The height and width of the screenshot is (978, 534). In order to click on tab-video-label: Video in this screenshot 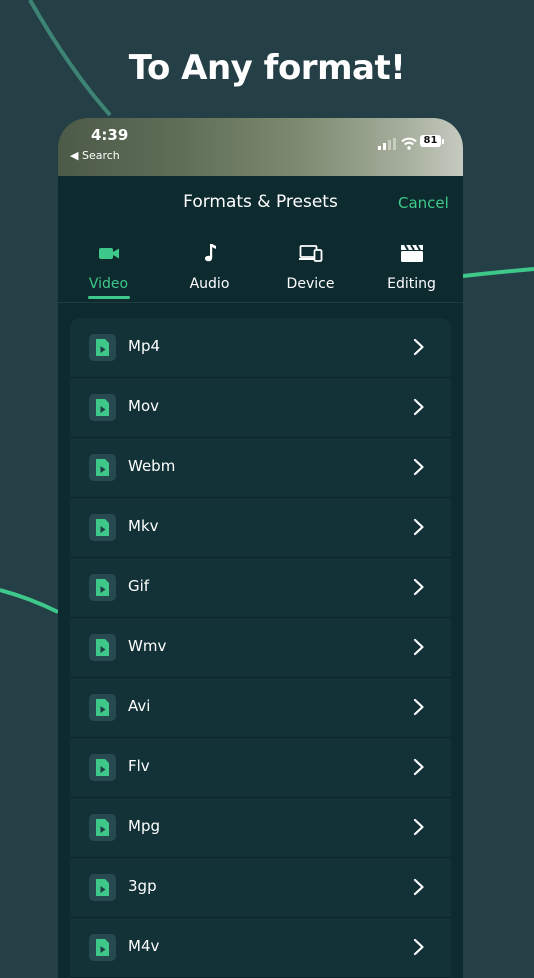, I will do `click(108, 284)`.